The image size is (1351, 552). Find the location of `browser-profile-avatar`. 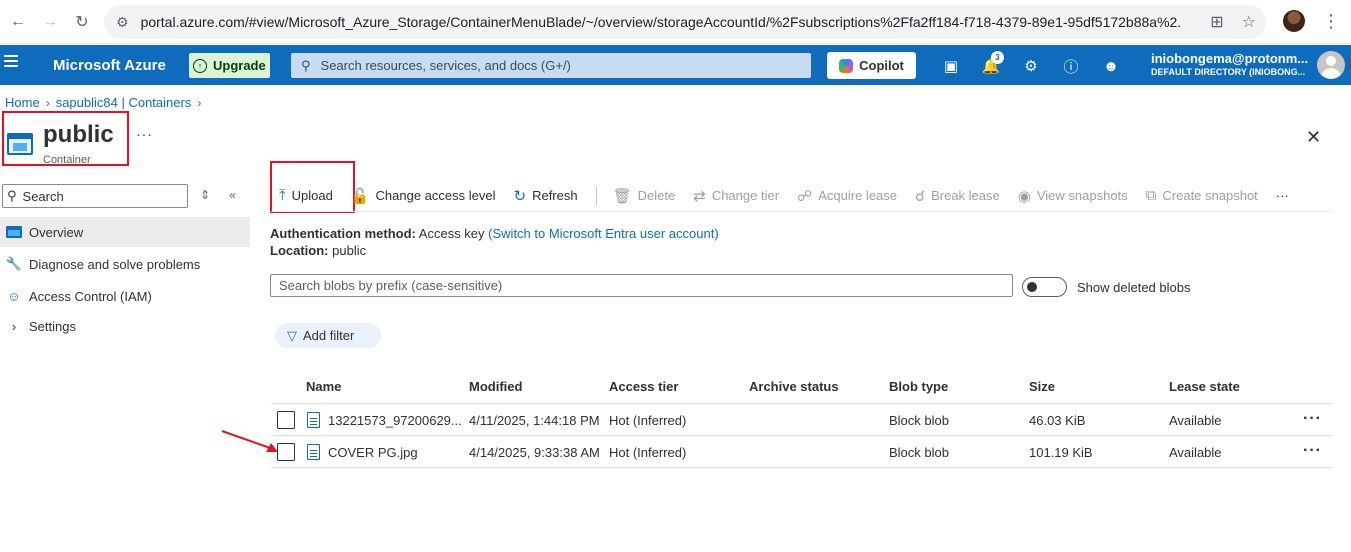

browser-profile-avatar is located at coordinates (1294, 21).